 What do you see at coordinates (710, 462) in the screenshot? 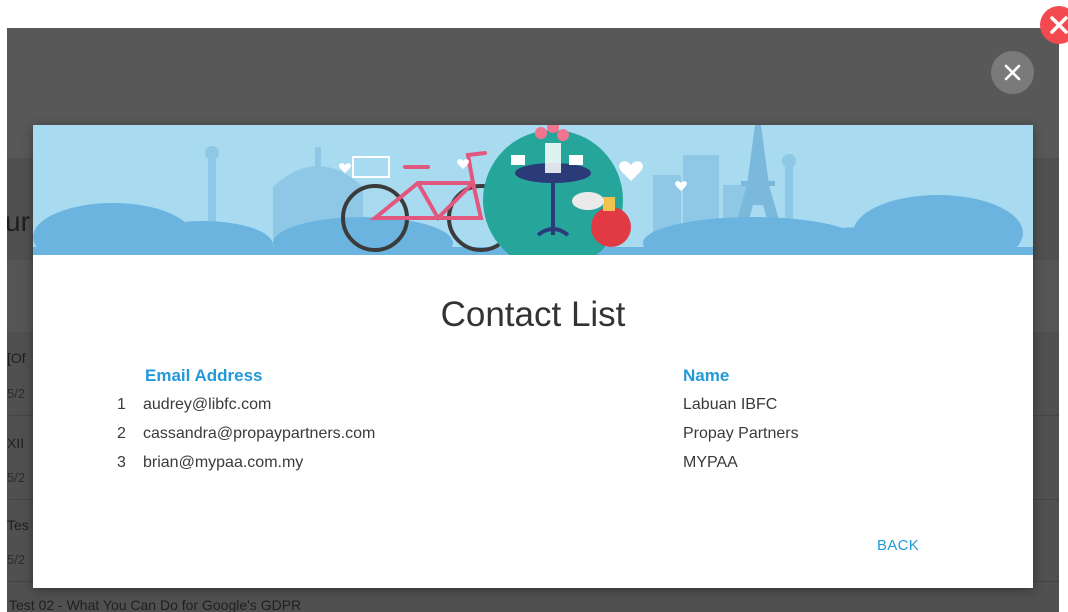
I see `contact-name: MYPAA` at bounding box center [710, 462].